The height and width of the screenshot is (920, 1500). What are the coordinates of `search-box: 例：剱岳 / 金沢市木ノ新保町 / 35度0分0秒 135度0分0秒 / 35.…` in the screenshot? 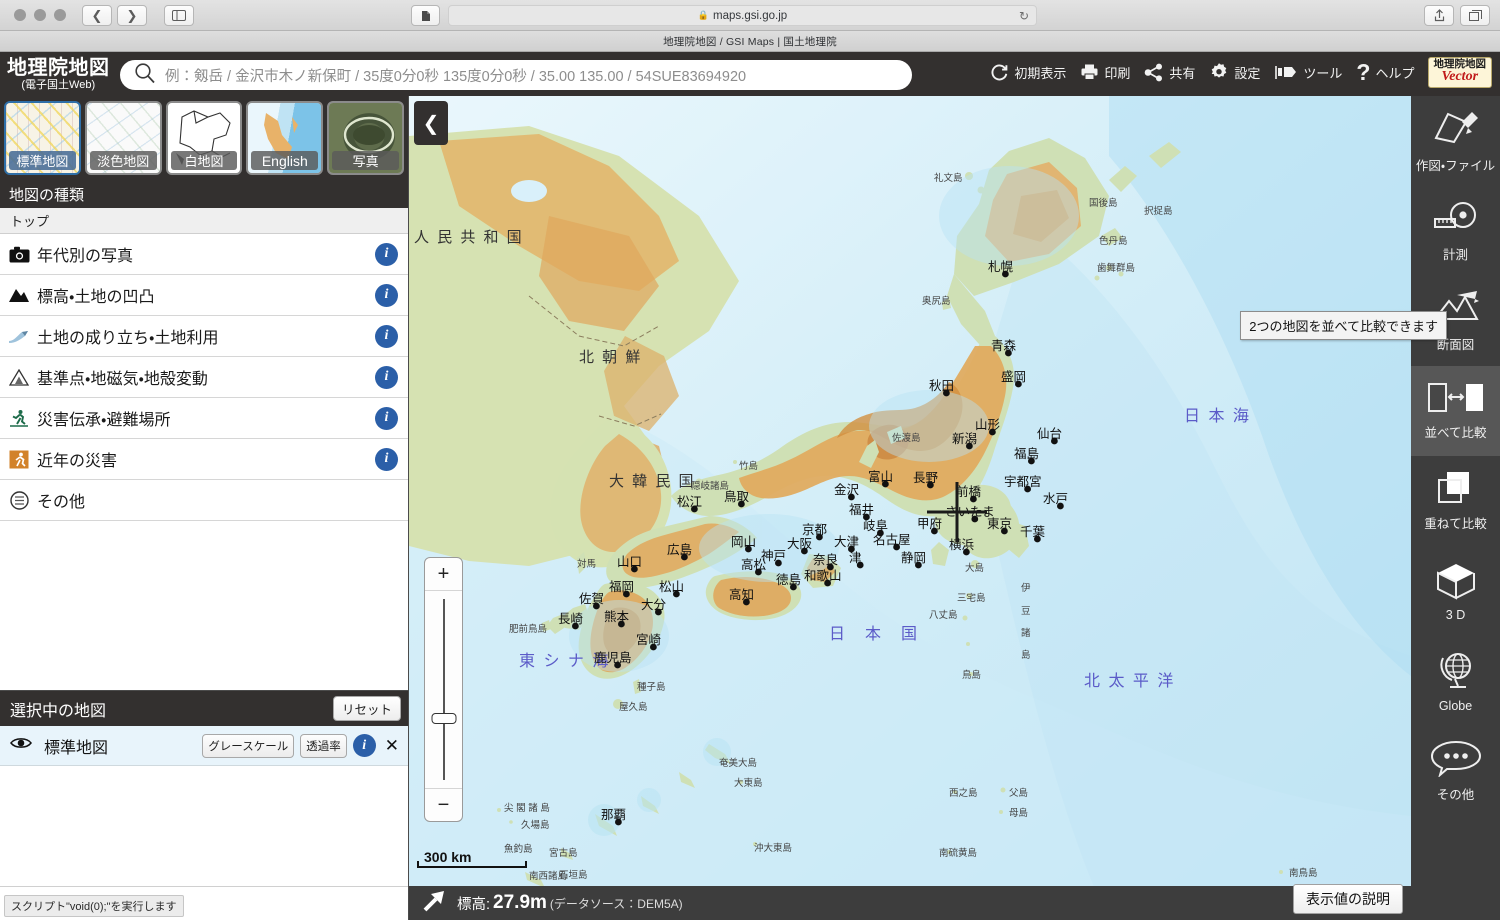 It's located at (516, 75).